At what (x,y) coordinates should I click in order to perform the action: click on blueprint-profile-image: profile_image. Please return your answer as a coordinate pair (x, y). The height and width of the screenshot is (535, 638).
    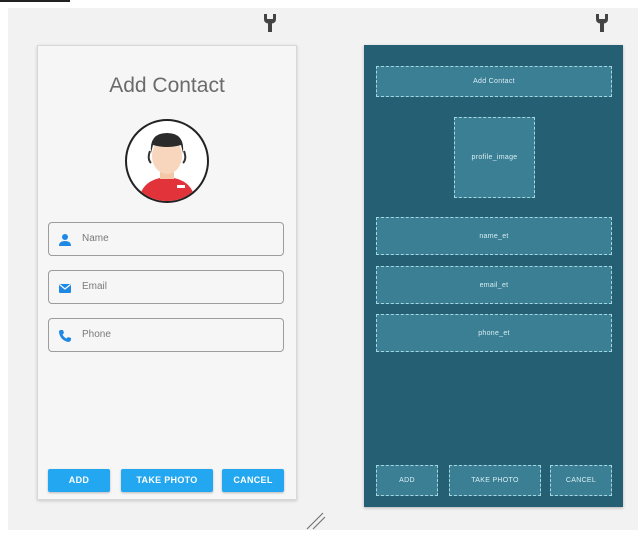
    Looking at the image, I should click on (494, 157).